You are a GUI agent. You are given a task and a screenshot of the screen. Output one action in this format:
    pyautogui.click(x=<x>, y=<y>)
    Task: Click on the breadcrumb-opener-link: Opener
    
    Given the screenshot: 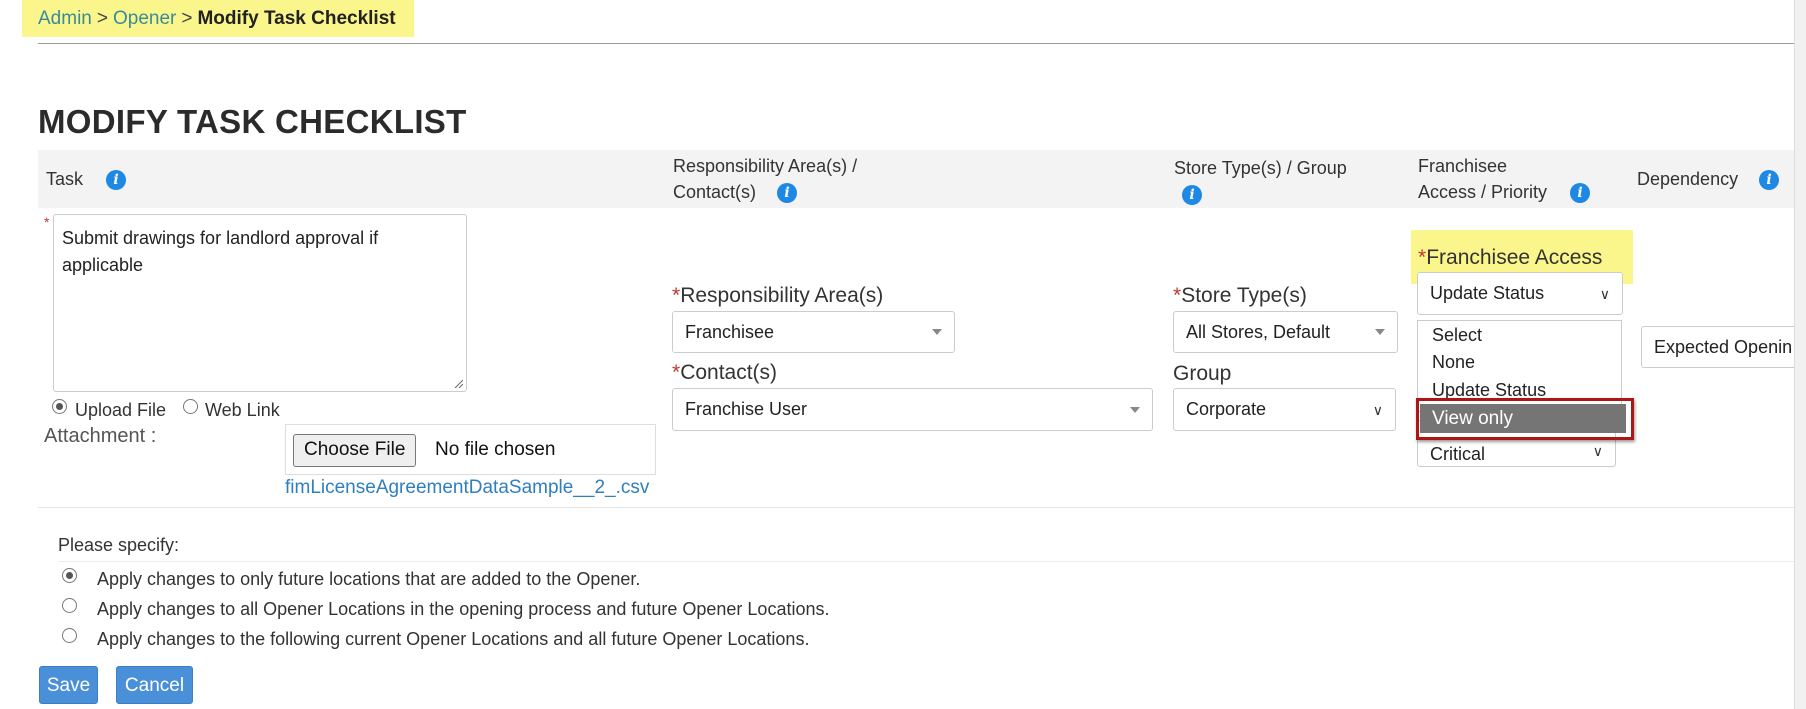 What is the action you would take?
    pyautogui.click(x=144, y=19)
    